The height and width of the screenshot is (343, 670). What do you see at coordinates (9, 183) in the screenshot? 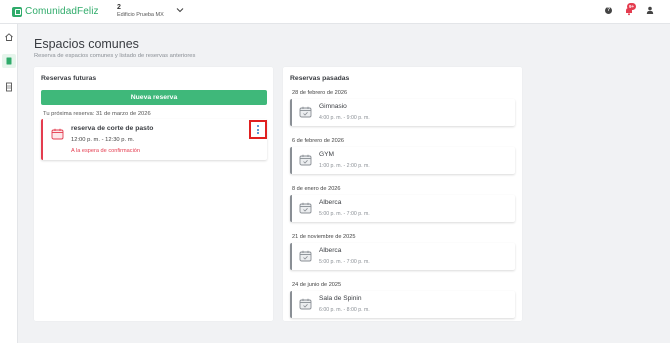
I see `sidebar` at bounding box center [9, 183].